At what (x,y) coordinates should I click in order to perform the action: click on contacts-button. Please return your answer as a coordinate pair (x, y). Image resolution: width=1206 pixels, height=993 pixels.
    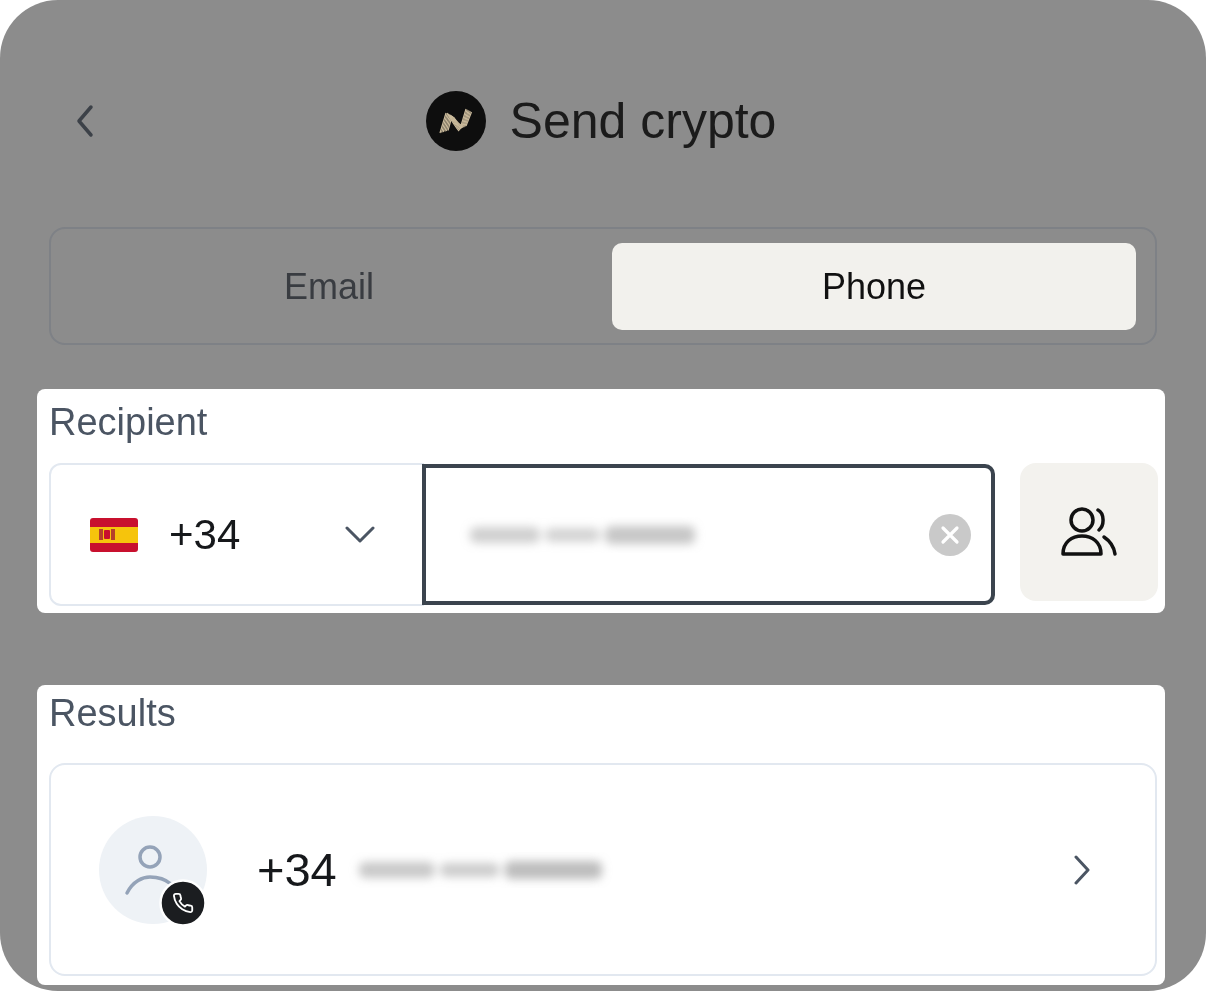
    Looking at the image, I should click on (1089, 532).